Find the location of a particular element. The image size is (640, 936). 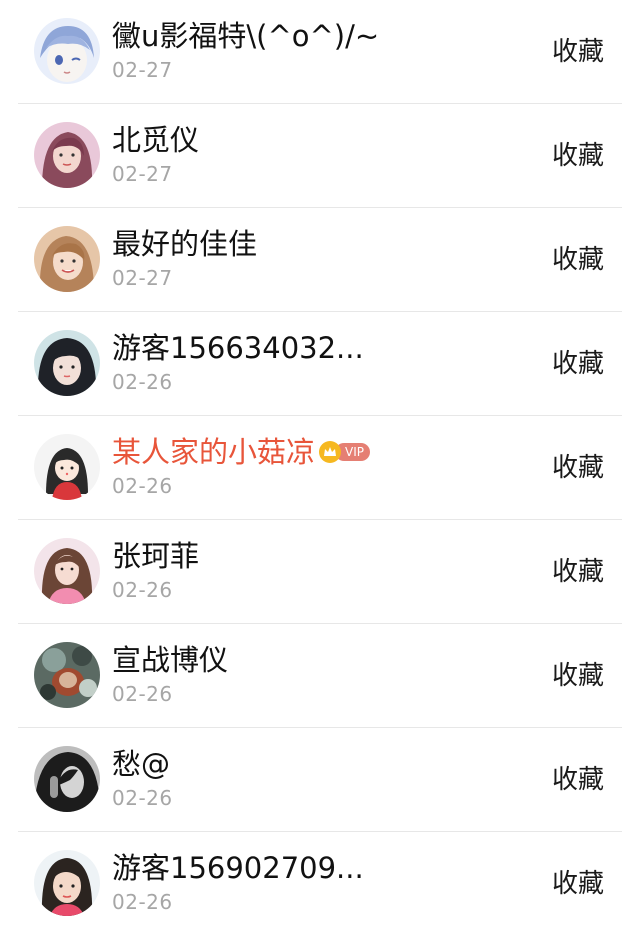

username: 愁@ is located at coordinates (141, 764).